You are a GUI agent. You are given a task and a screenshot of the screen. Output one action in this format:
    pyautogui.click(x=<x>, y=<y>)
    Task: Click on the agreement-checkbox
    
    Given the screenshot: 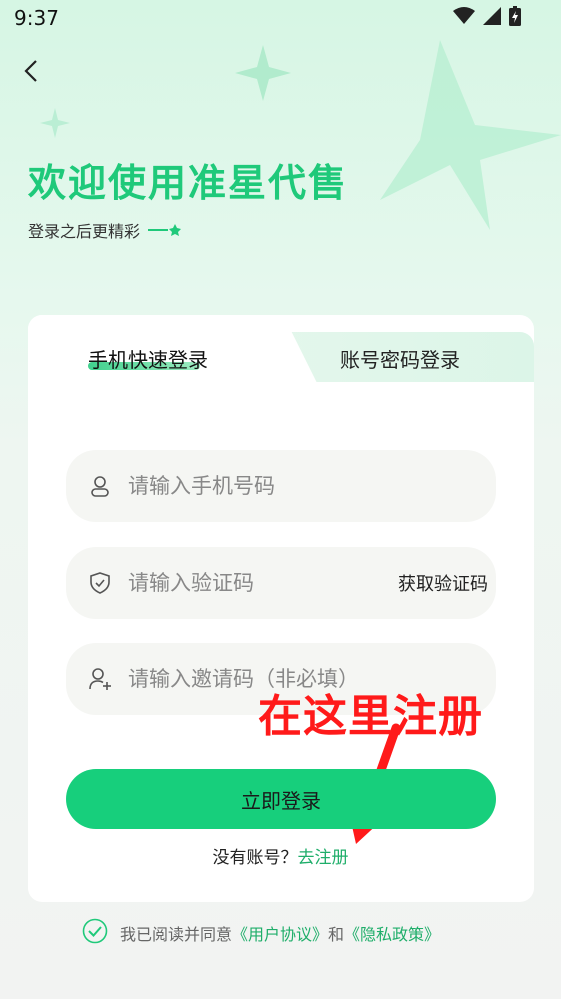 What is the action you would take?
    pyautogui.click(x=95, y=933)
    